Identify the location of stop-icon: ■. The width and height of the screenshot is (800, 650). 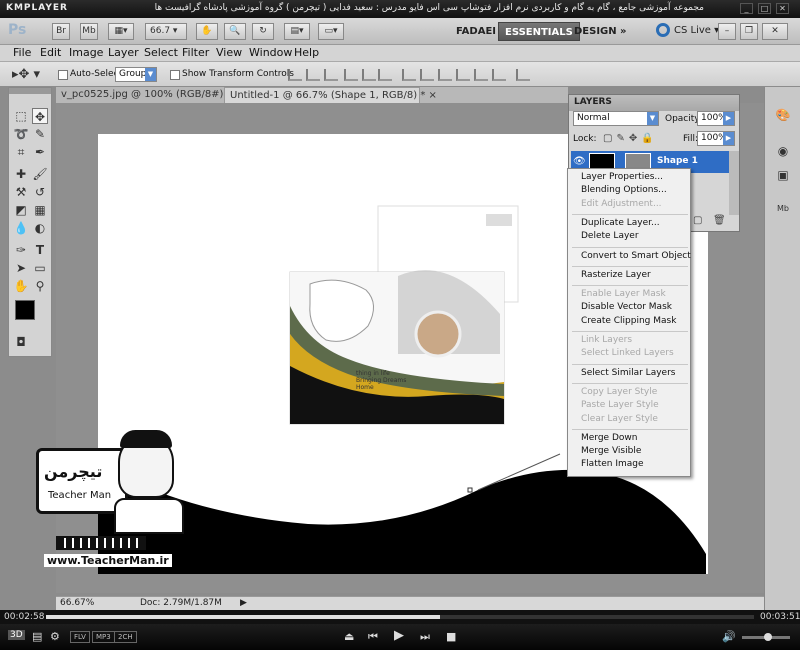
(451, 636).